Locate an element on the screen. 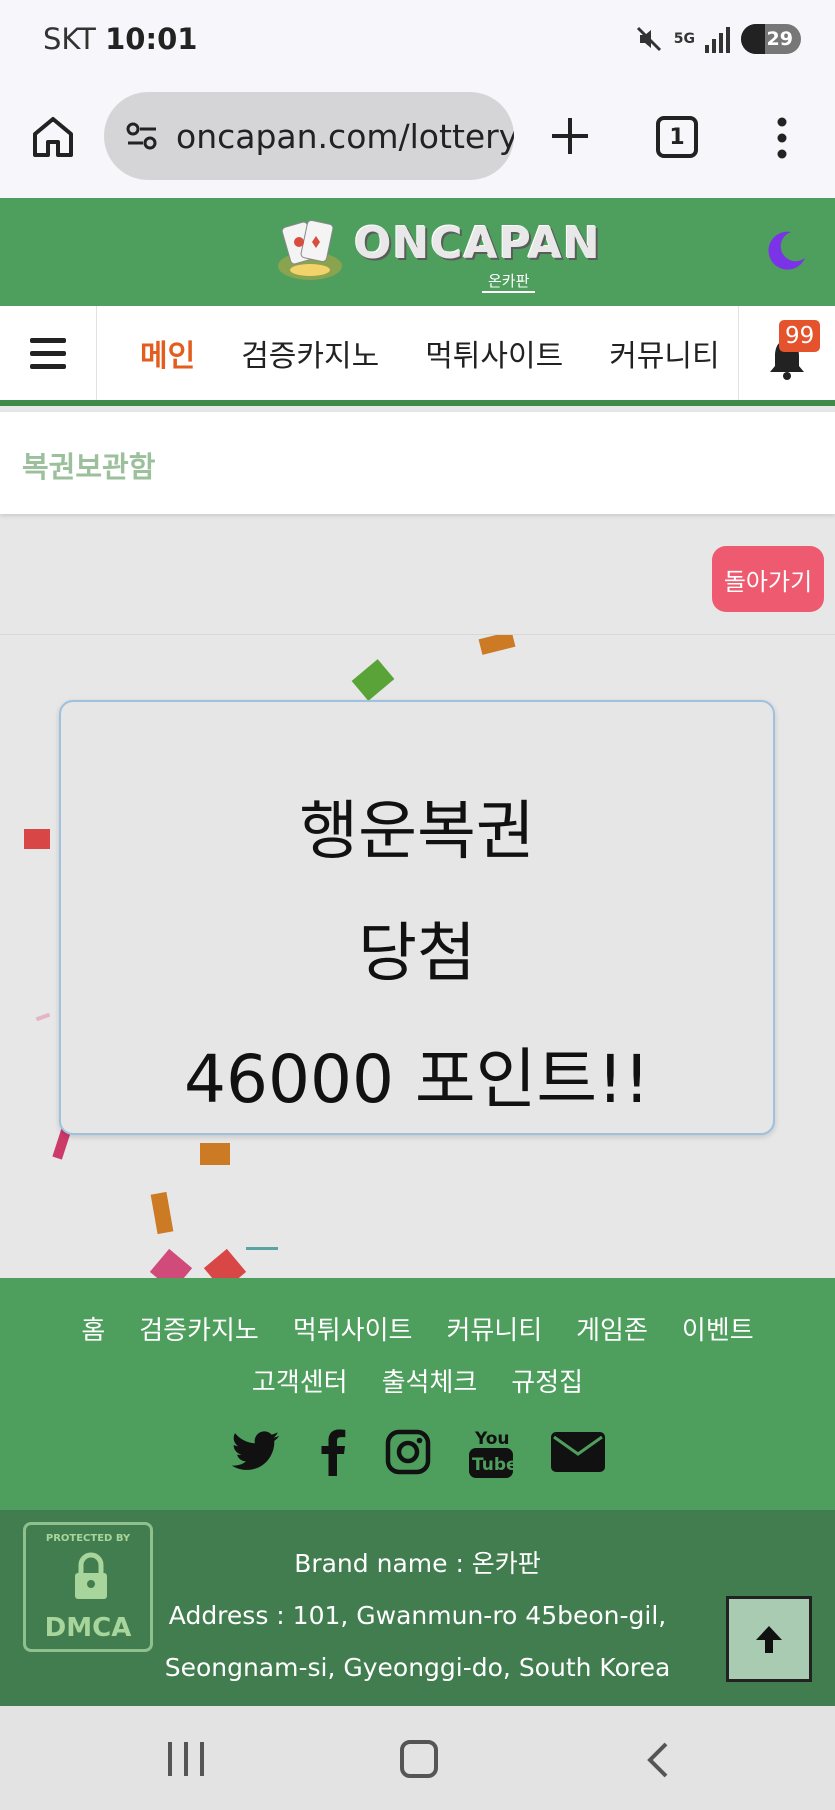 This screenshot has width=835, height=1810. footer-links-row: 홈 검증카지노 먹튀사이트 커뮤니티 게임존 이벤트 is located at coordinates (417, 1328).